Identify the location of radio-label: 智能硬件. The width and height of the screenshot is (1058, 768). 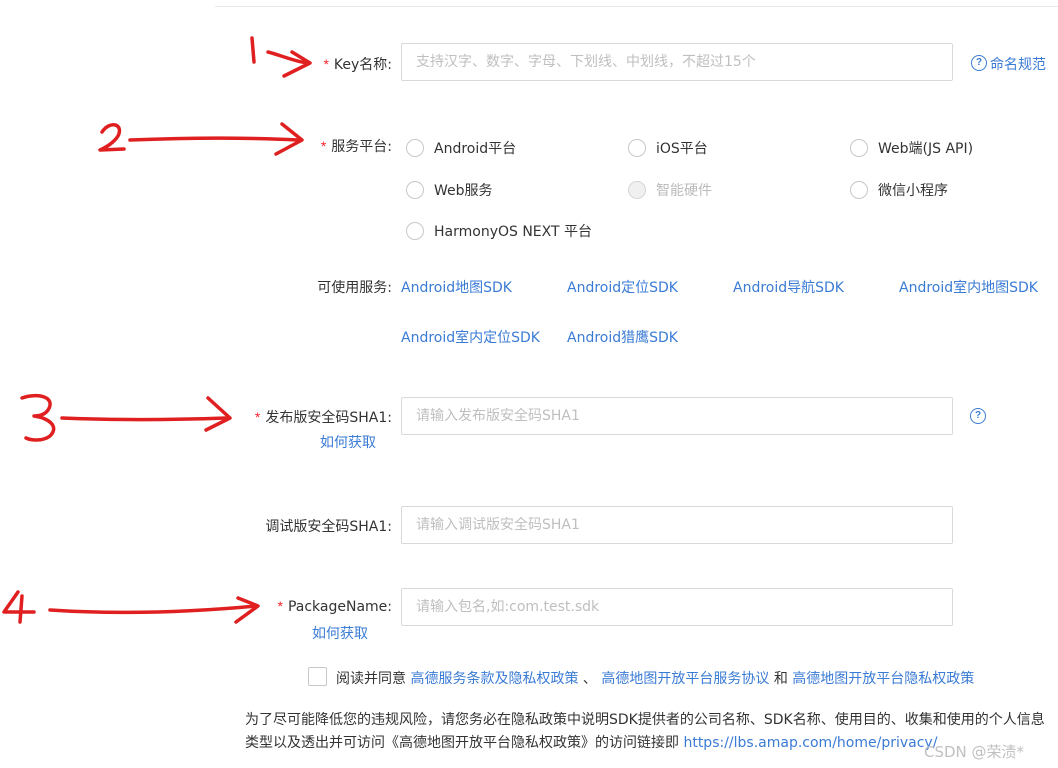
(684, 191).